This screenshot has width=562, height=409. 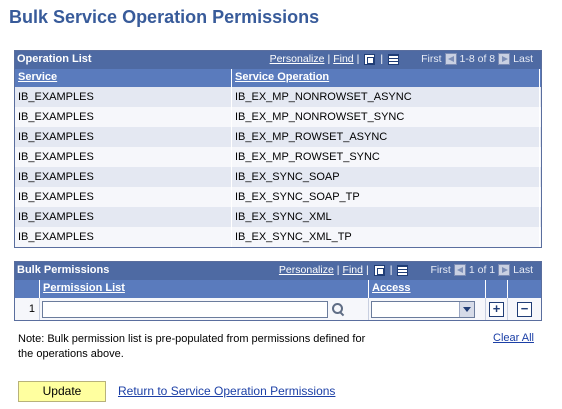 I want to click on row-number: 1, so click(x=27, y=309).